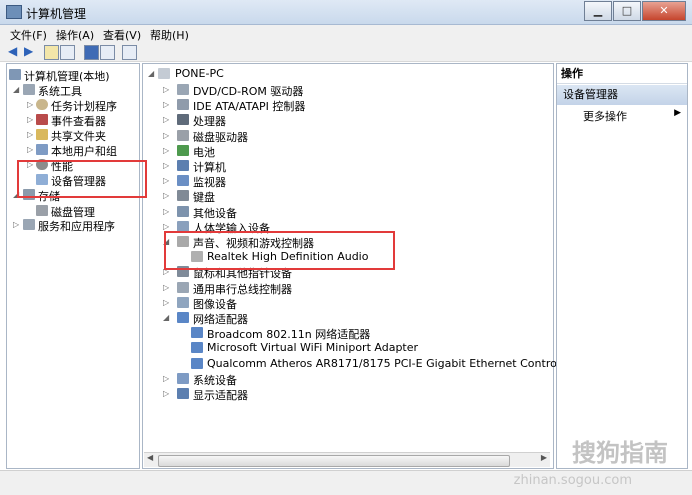  What do you see at coordinates (30, 51) in the screenshot?
I see `forward-arrow-icon: ▶` at bounding box center [30, 51].